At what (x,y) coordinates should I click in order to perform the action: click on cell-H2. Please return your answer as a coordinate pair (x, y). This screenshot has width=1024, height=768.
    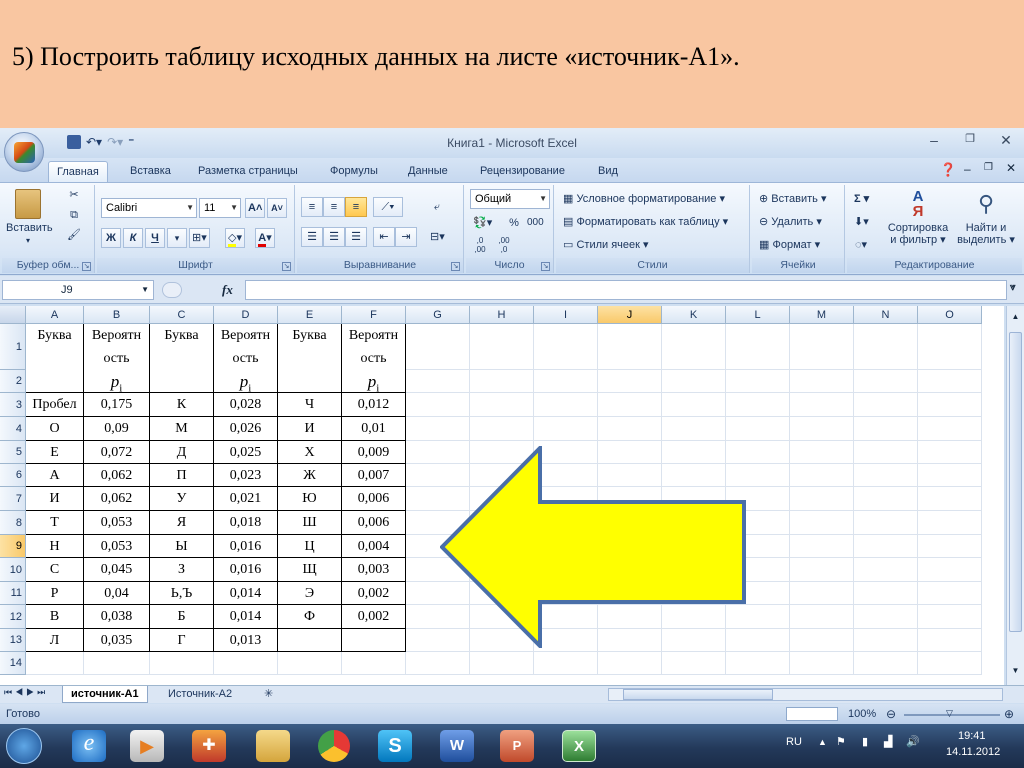
    Looking at the image, I should click on (502, 381).